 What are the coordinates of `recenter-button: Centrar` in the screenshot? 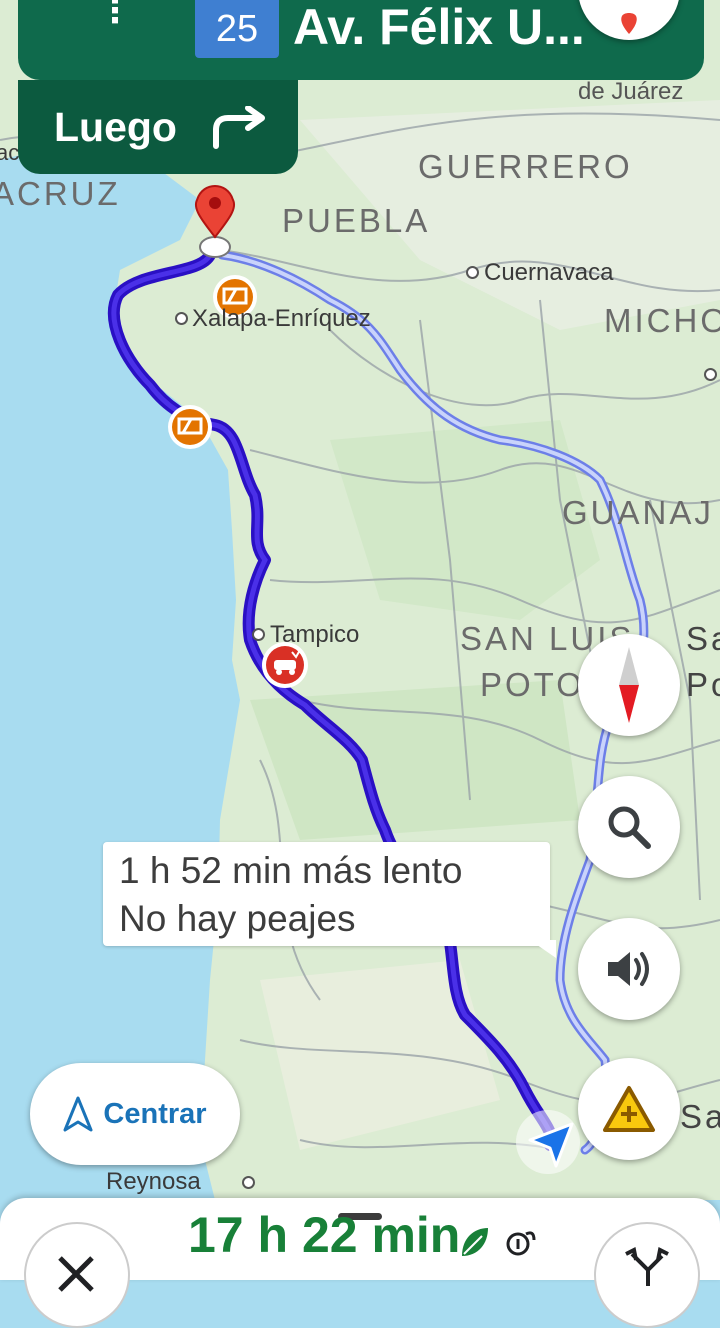 It's located at (135, 1114).